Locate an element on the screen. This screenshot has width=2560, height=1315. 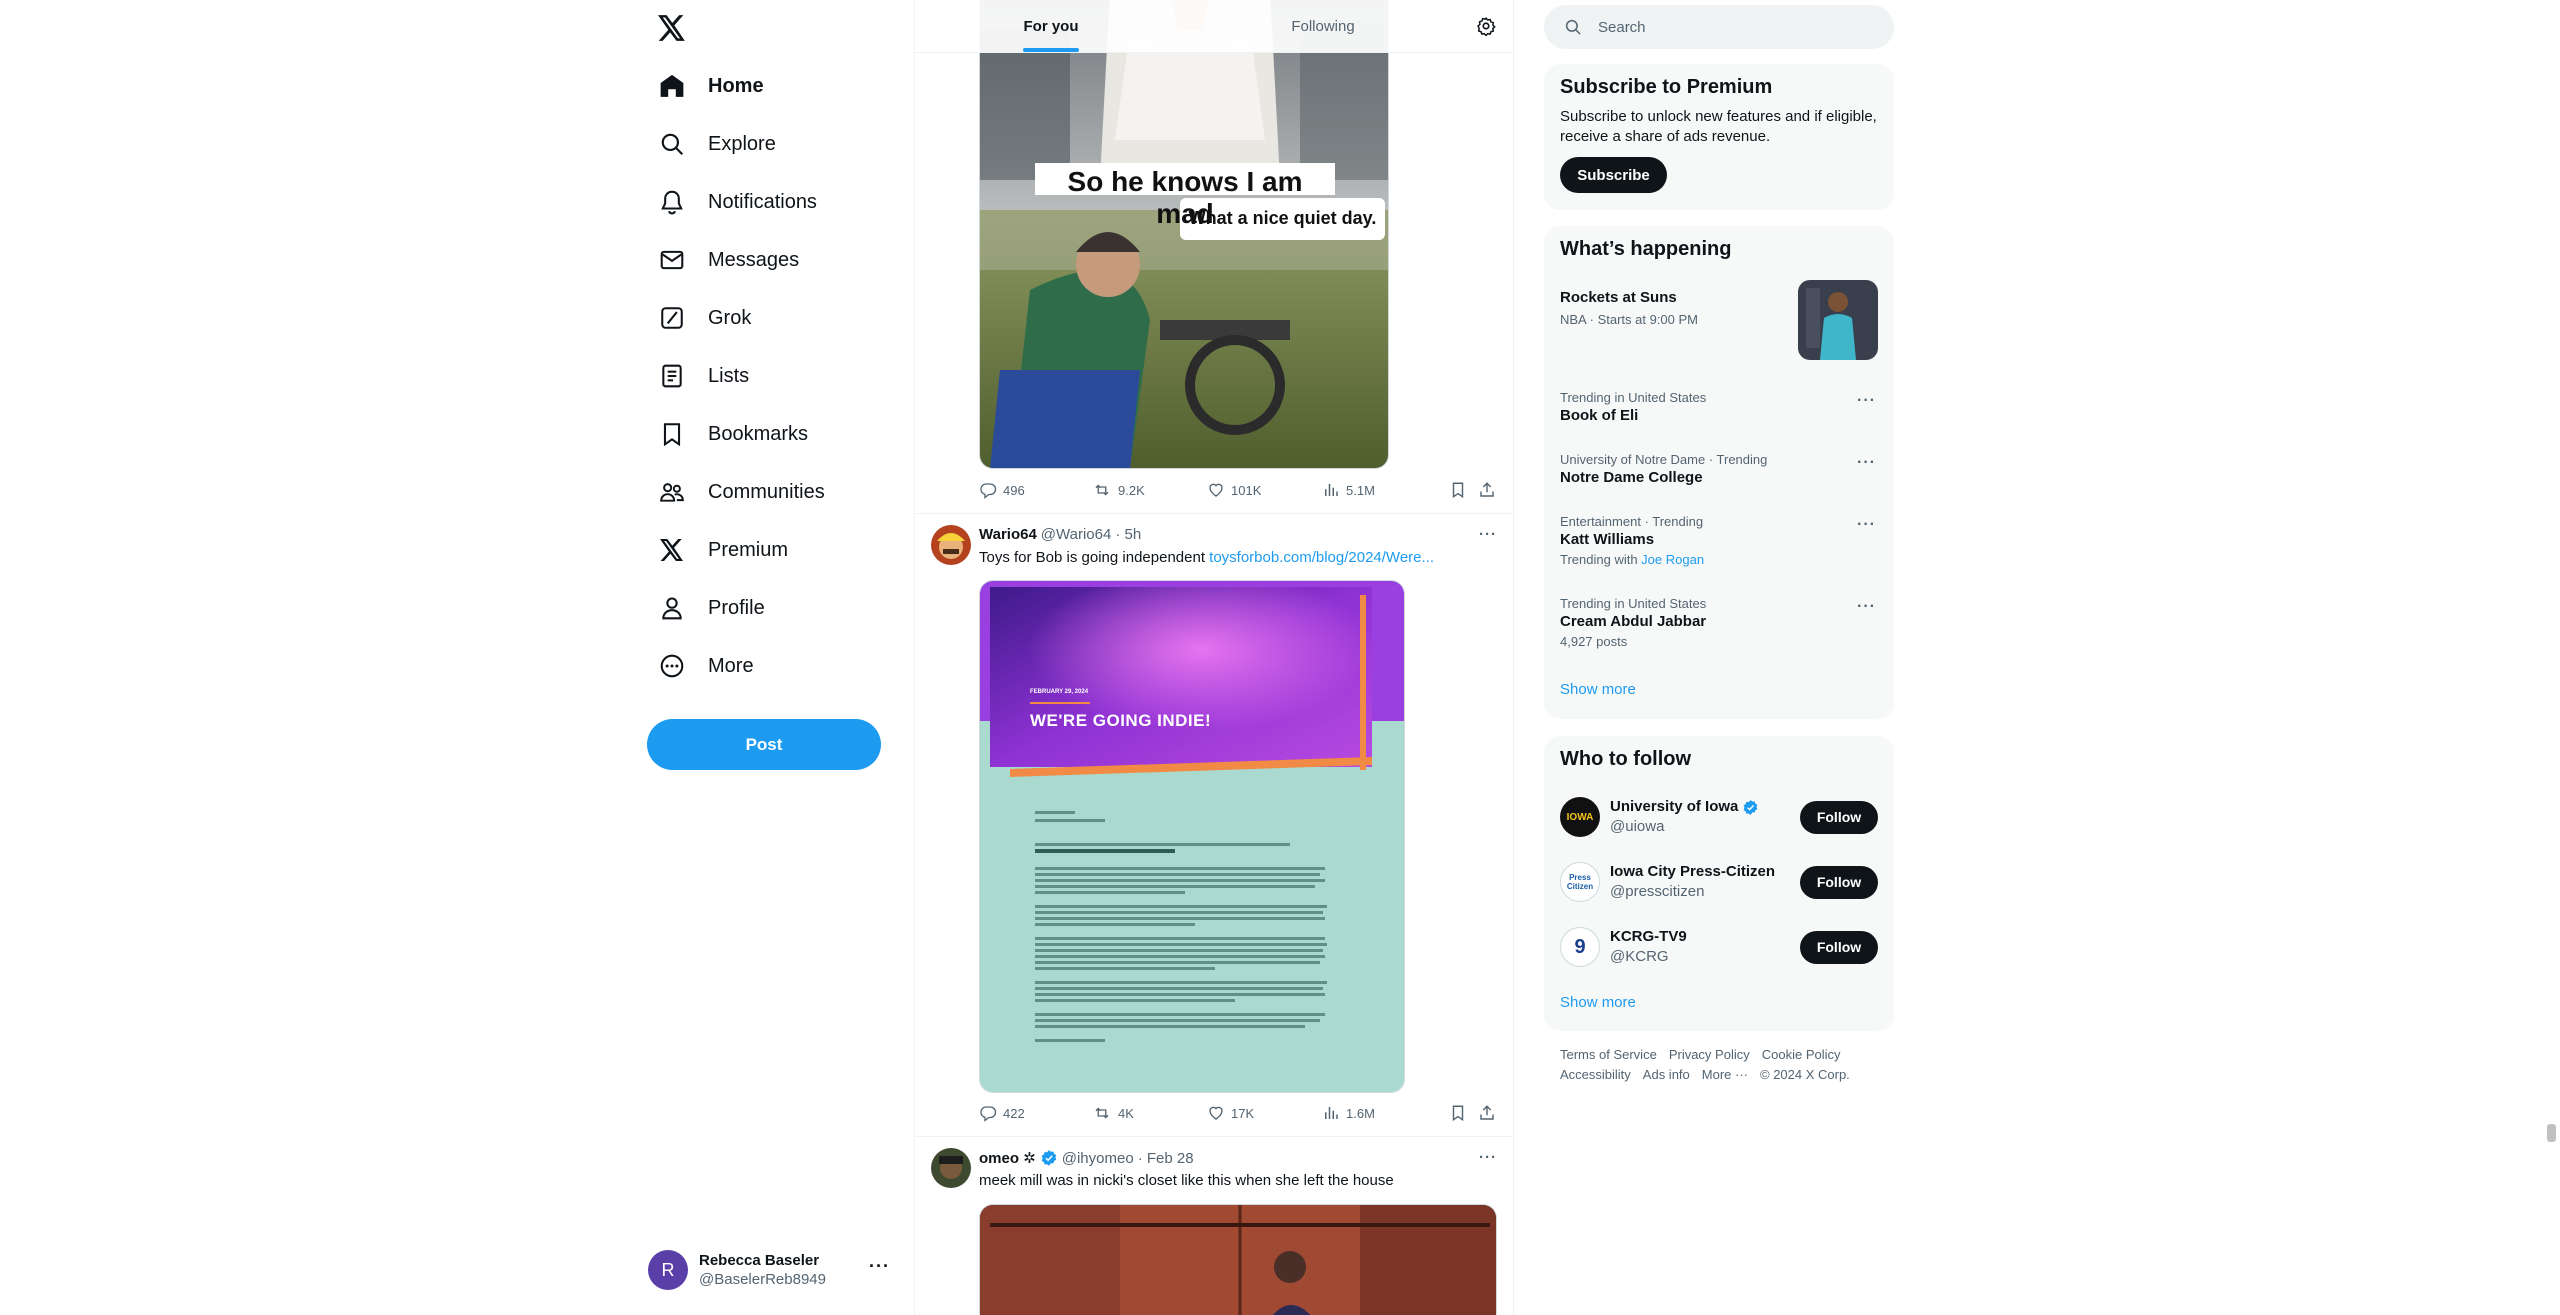
nav-lists: Lists is located at coordinates (694, 376).